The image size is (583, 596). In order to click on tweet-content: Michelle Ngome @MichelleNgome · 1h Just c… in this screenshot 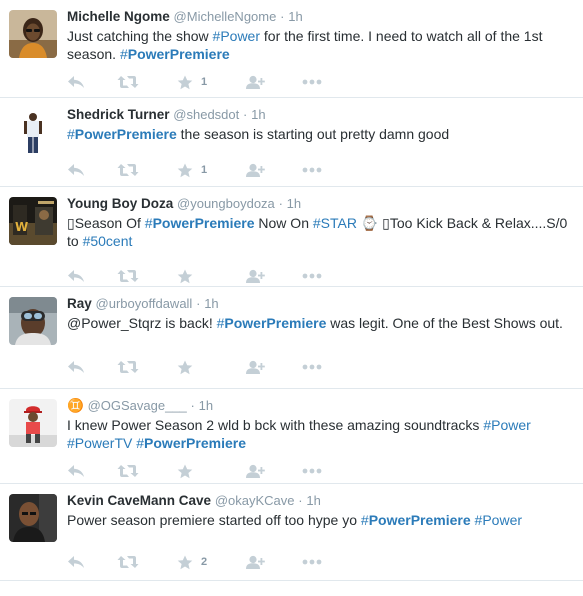, I will do `click(320, 35)`.